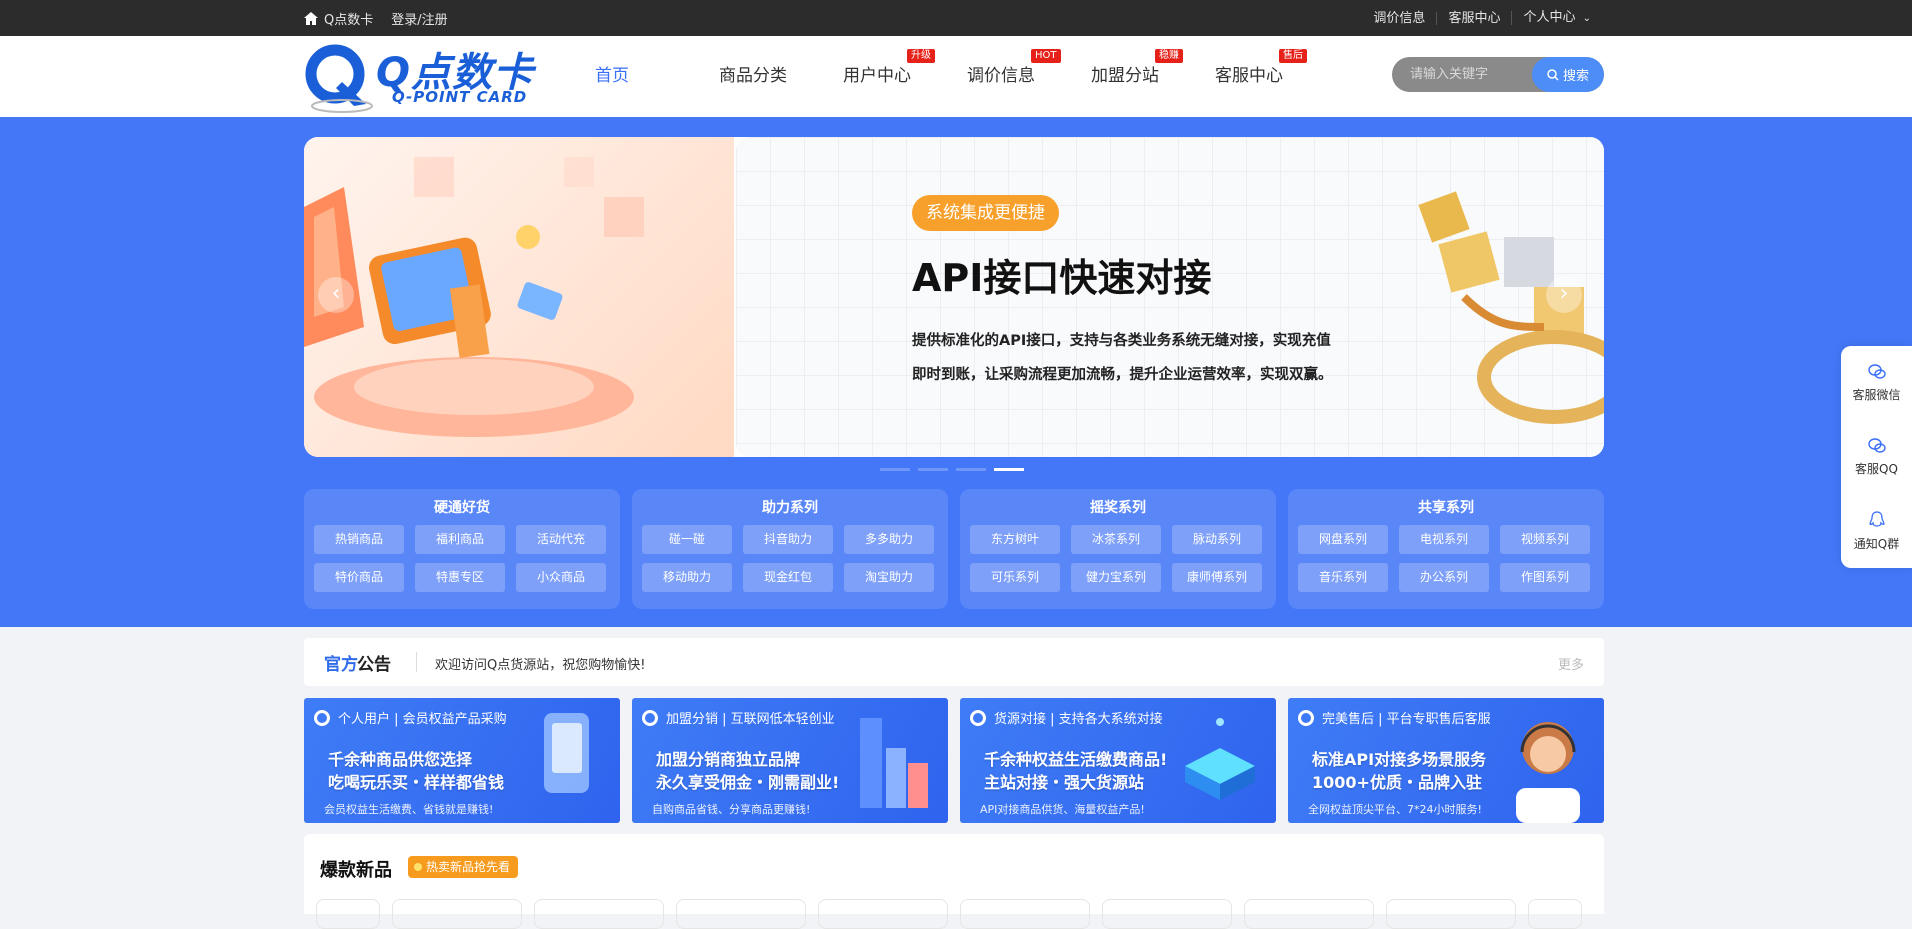 Image resolution: width=1912 pixels, height=929 pixels. What do you see at coordinates (788, 577) in the screenshot?
I see `category-item: 现金红包` at bounding box center [788, 577].